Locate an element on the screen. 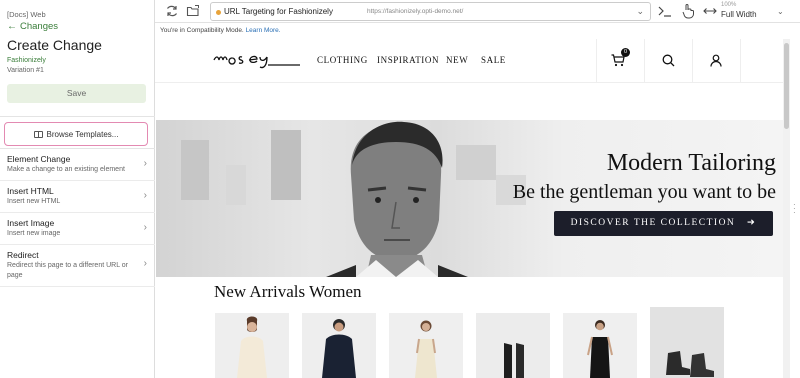  user-icon is located at coordinates (716, 60).